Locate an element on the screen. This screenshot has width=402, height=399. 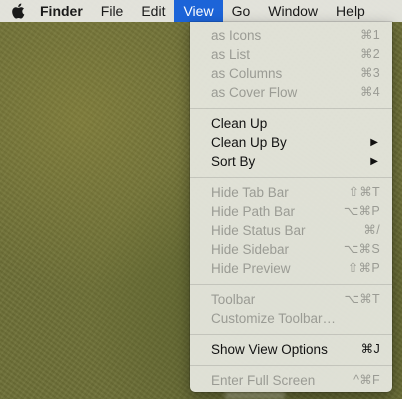
menu-item-hide-status-bar: Hide Status Bar ⌘/ is located at coordinates (291, 230).